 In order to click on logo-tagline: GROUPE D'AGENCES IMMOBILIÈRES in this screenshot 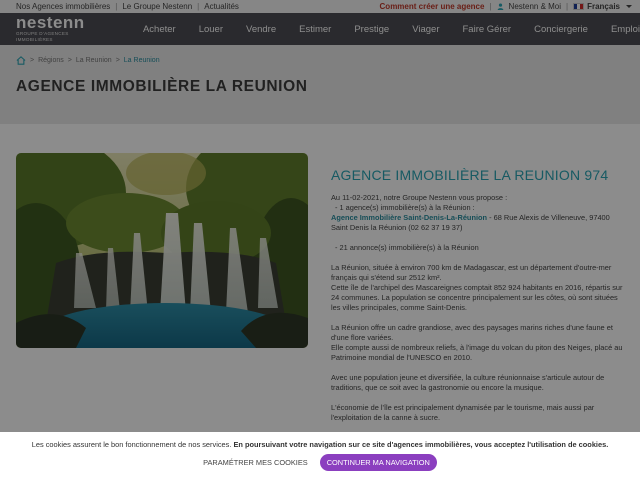, I will do `click(42, 36)`.